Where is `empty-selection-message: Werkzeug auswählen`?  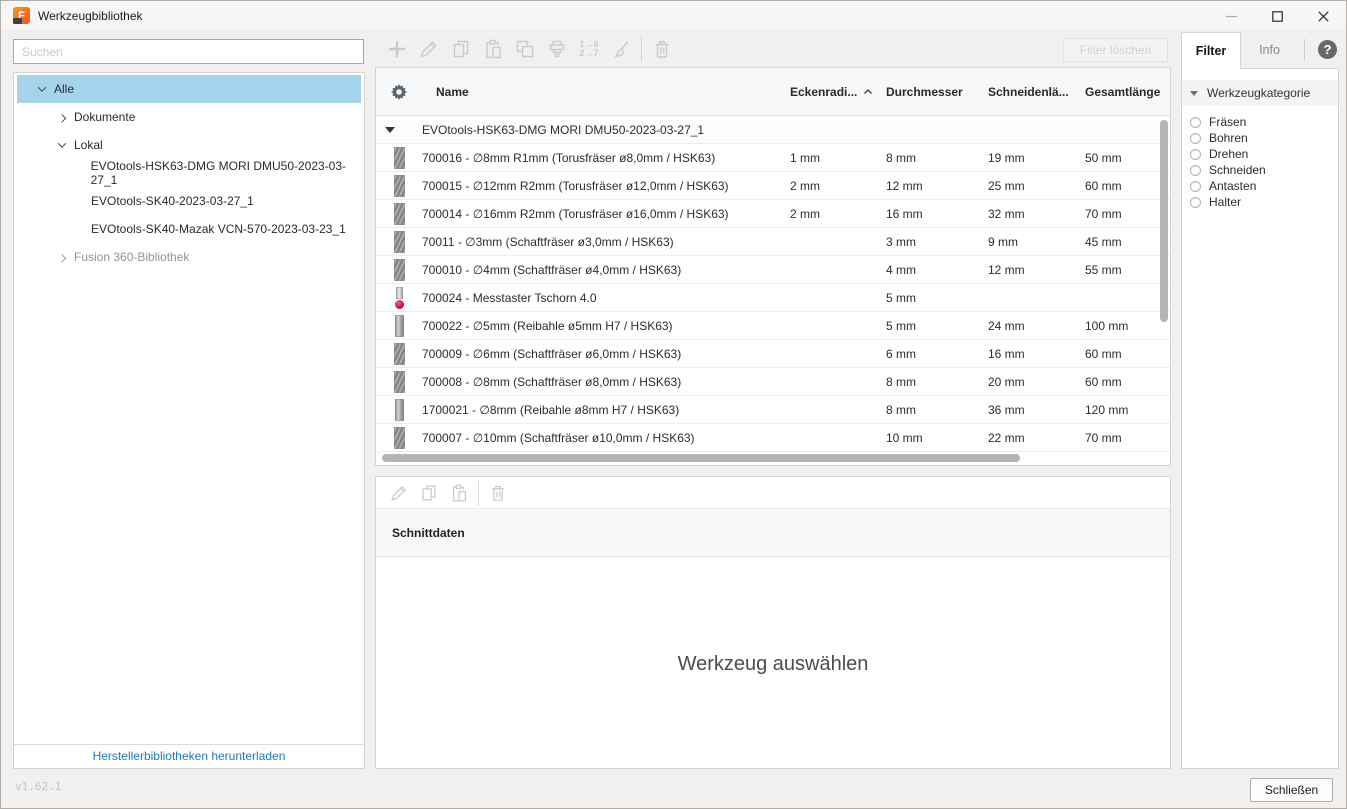
empty-selection-message: Werkzeug auswählen is located at coordinates (773, 664).